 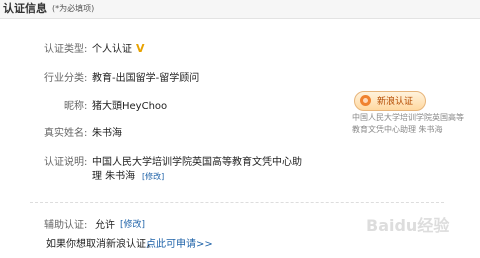 What do you see at coordinates (76, 106) in the screenshot?
I see `nickname-label: 昵称:` at bounding box center [76, 106].